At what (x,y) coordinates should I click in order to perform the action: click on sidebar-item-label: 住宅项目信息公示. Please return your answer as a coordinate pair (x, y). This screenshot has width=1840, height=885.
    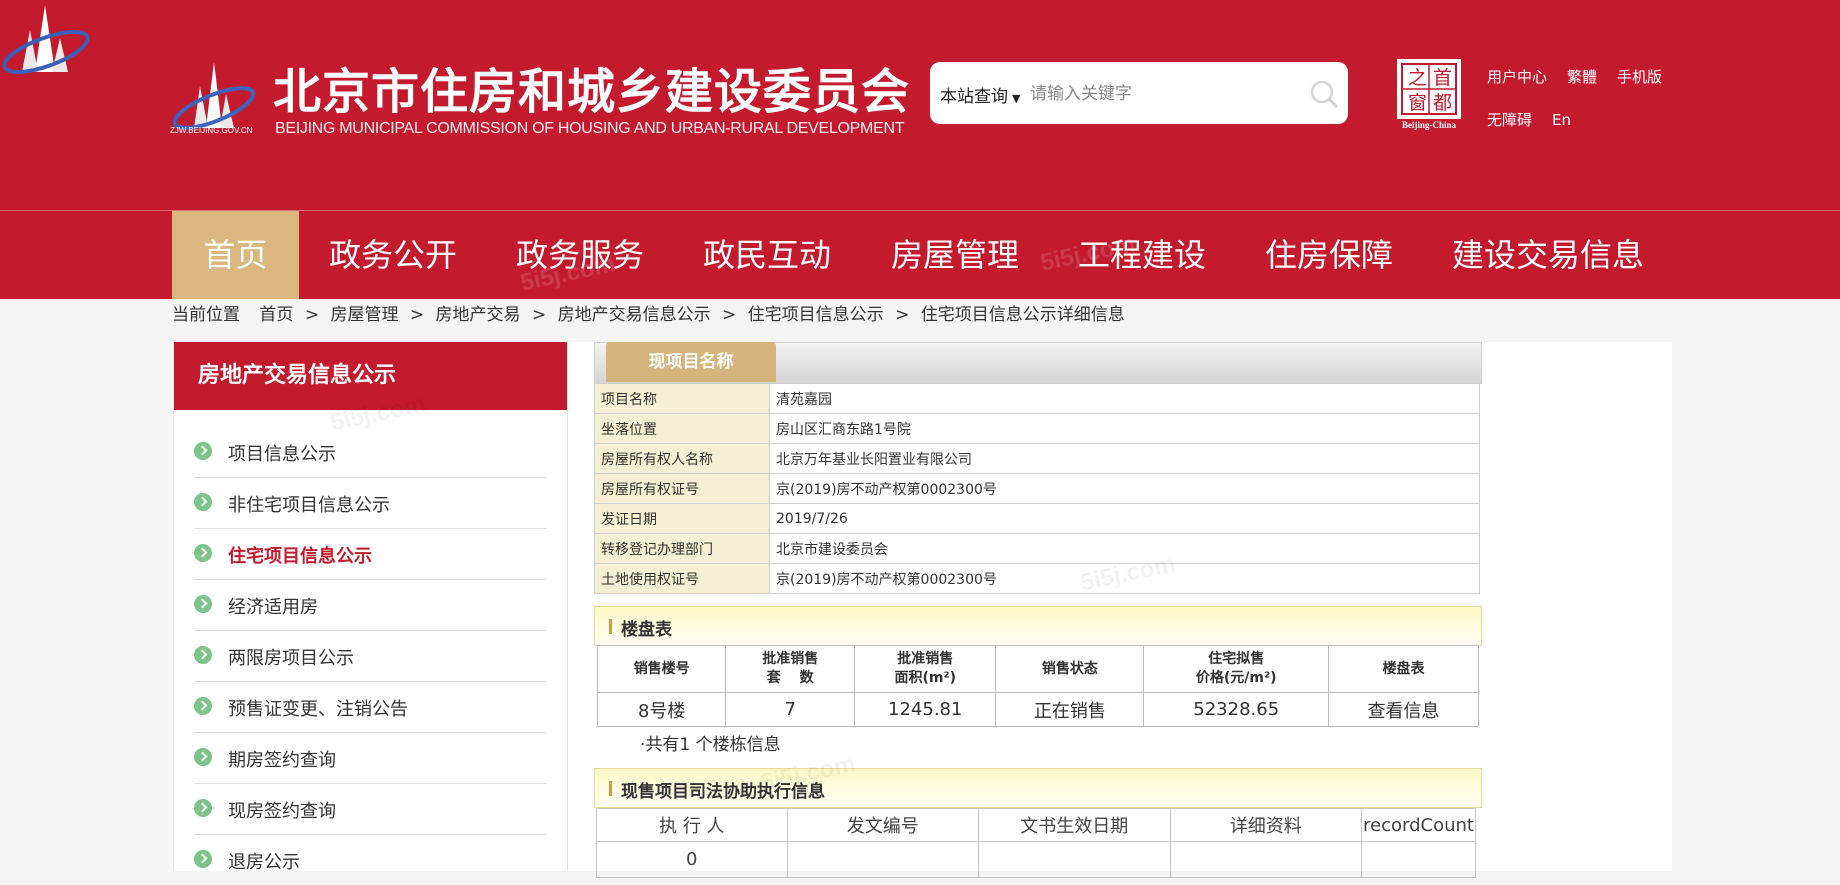
    Looking at the image, I should click on (300, 556).